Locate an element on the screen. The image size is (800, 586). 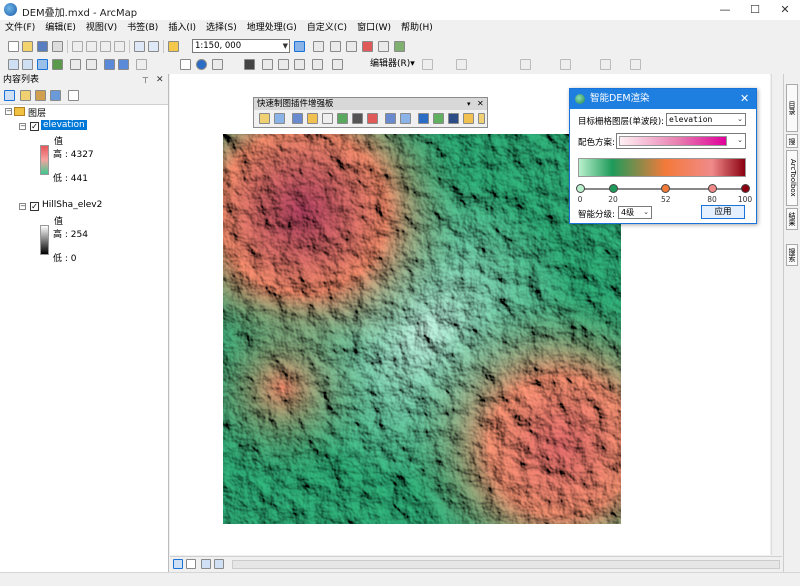
menu-bookmarks: 书签(B) is located at coordinates (142, 28).